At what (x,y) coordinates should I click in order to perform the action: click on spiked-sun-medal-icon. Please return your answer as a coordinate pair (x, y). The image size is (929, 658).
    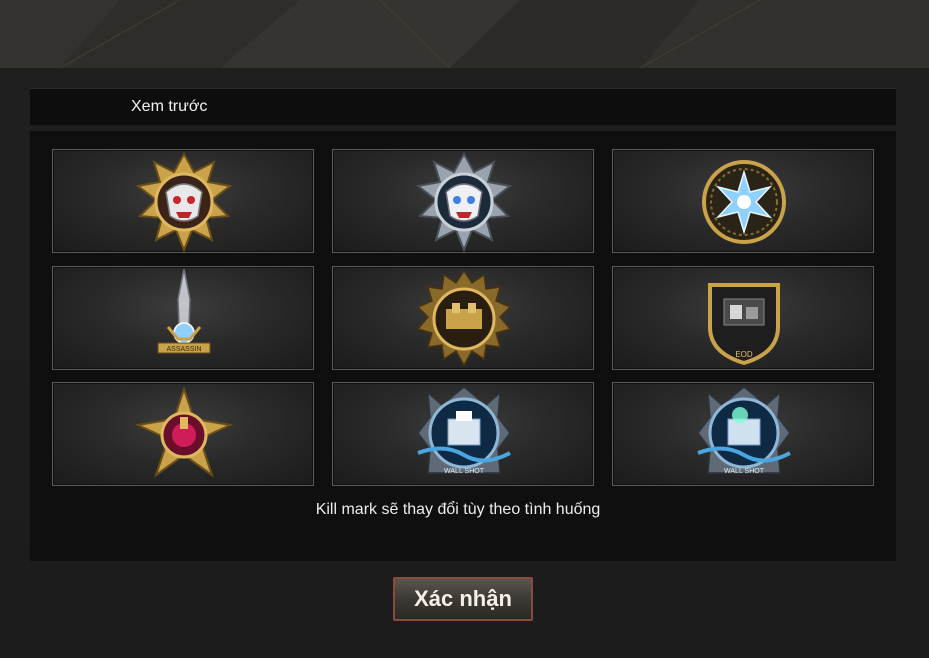
    Looking at the image, I should click on (464, 318).